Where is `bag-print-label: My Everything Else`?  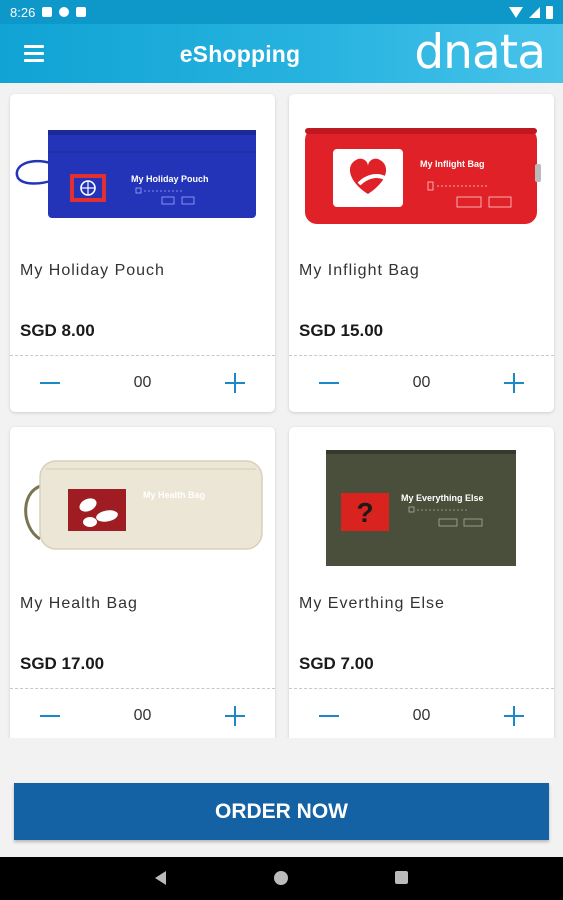
bag-print-label: My Everything Else is located at coordinates (442, 498).